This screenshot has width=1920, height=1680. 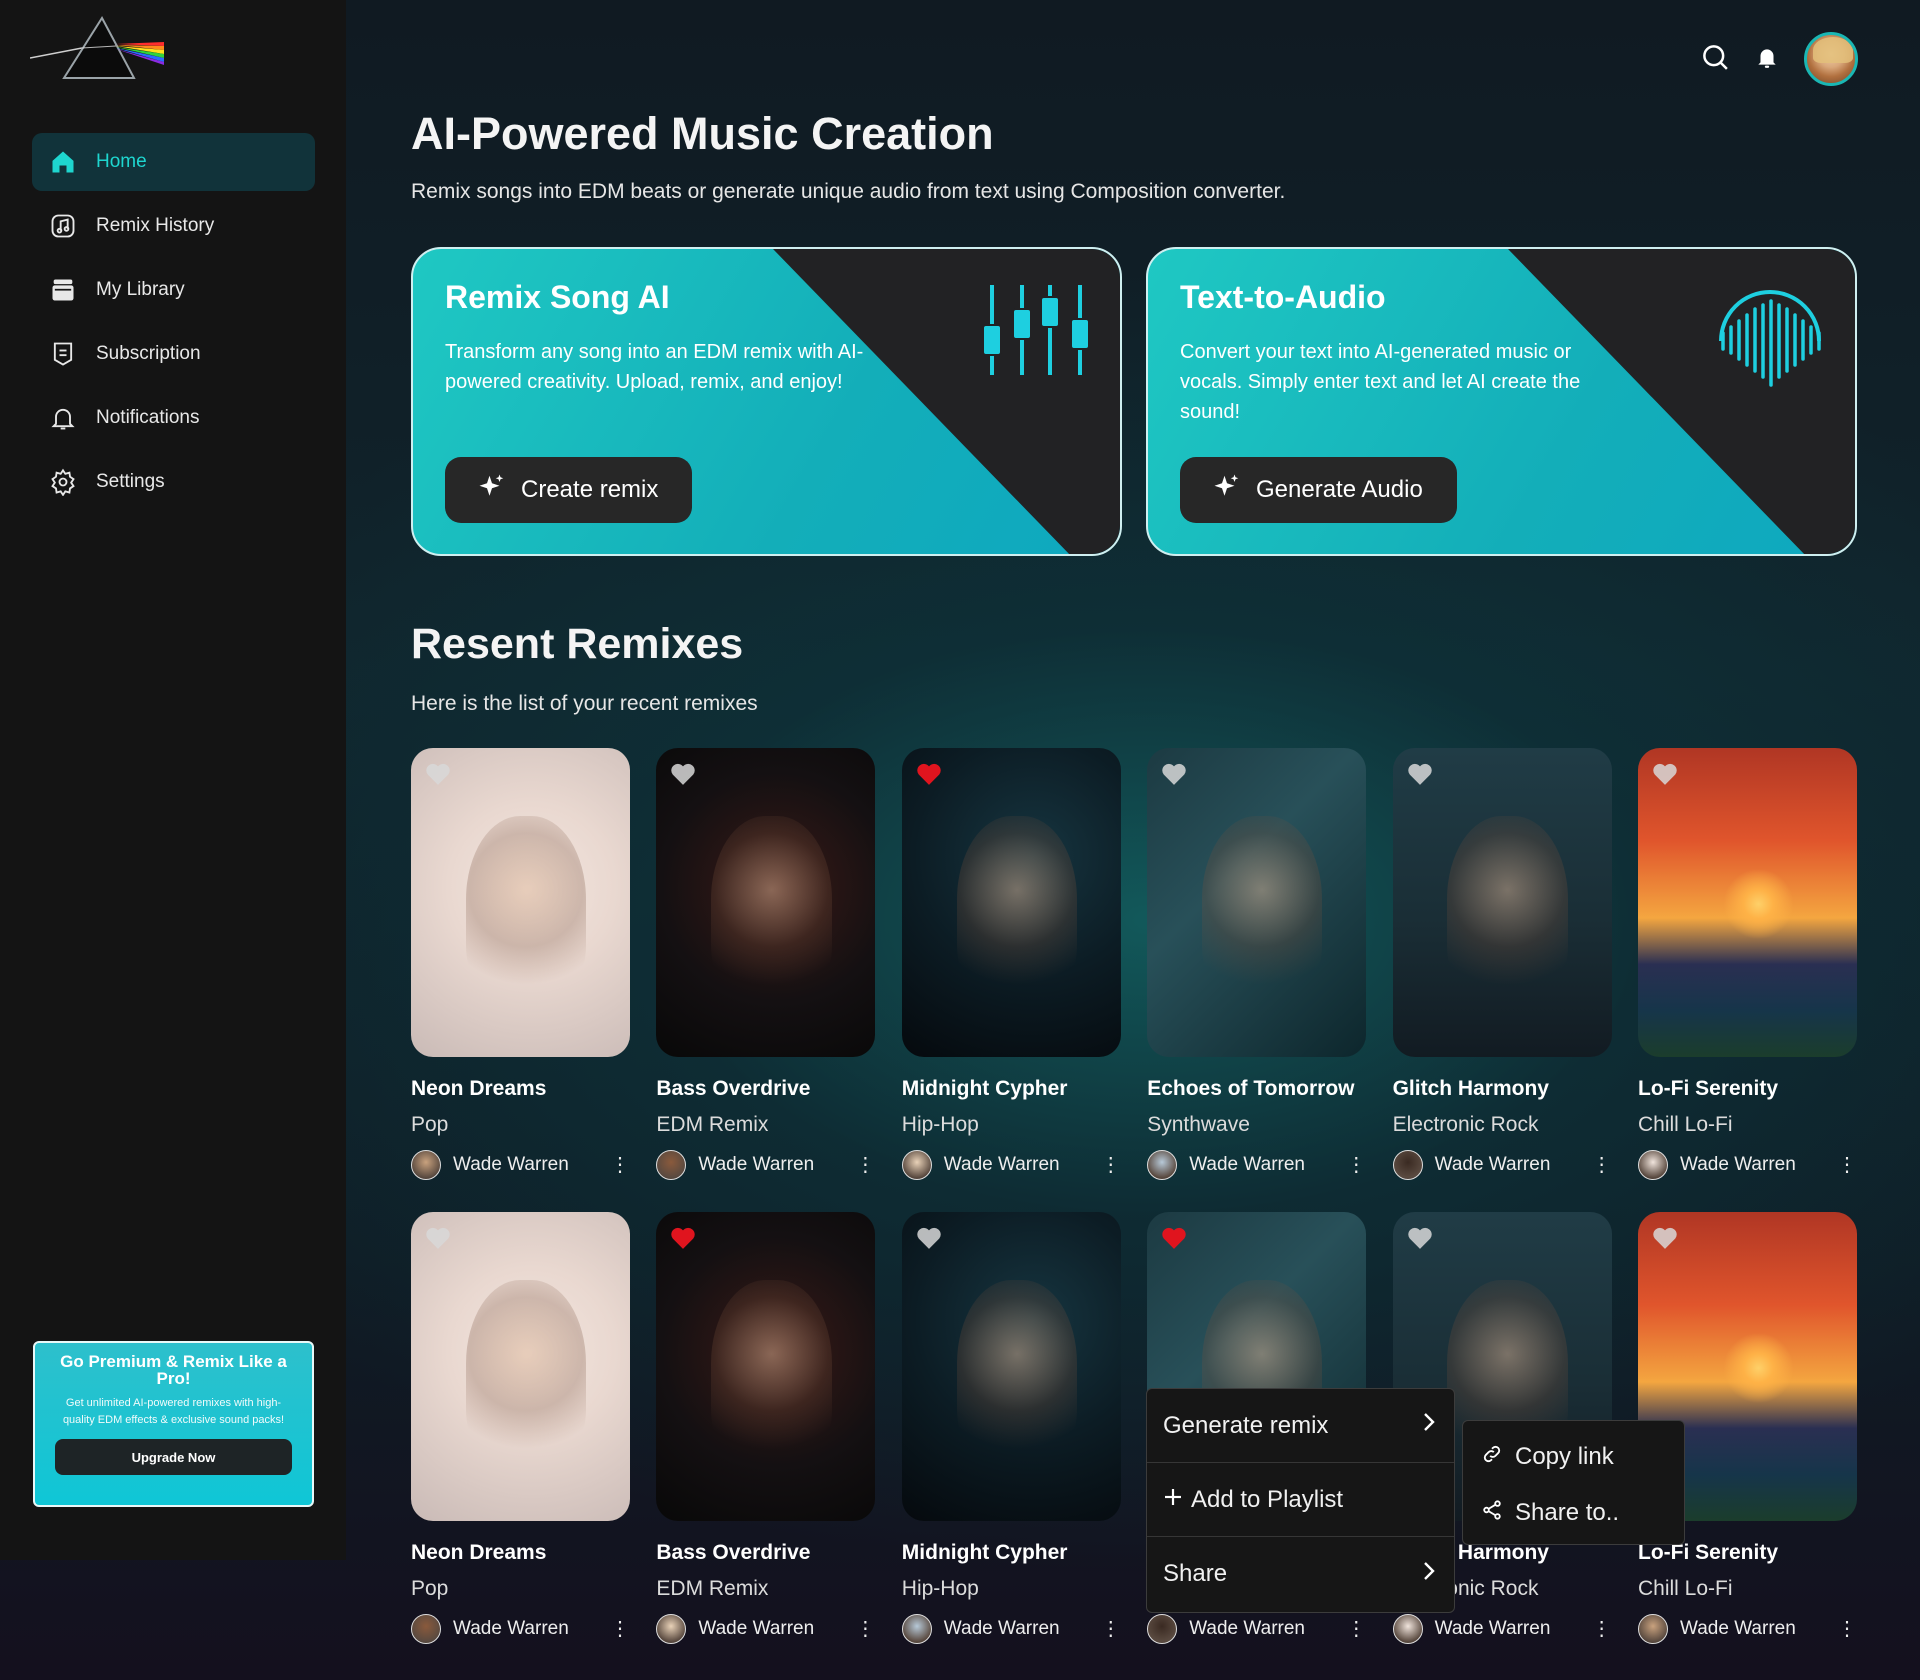 I want to click on track-context-menu: Generate remix Add to Playlist Share, so click(x=1300, y=1500).